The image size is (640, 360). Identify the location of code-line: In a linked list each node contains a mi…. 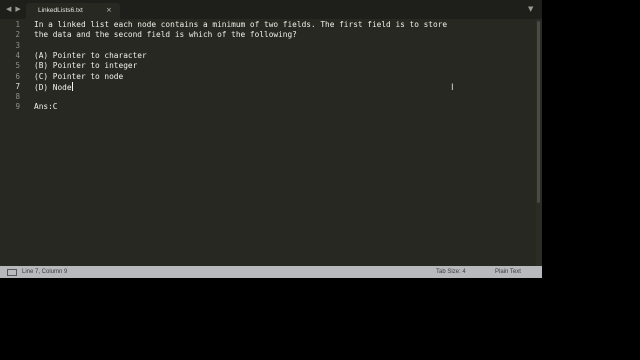
(241, 24).